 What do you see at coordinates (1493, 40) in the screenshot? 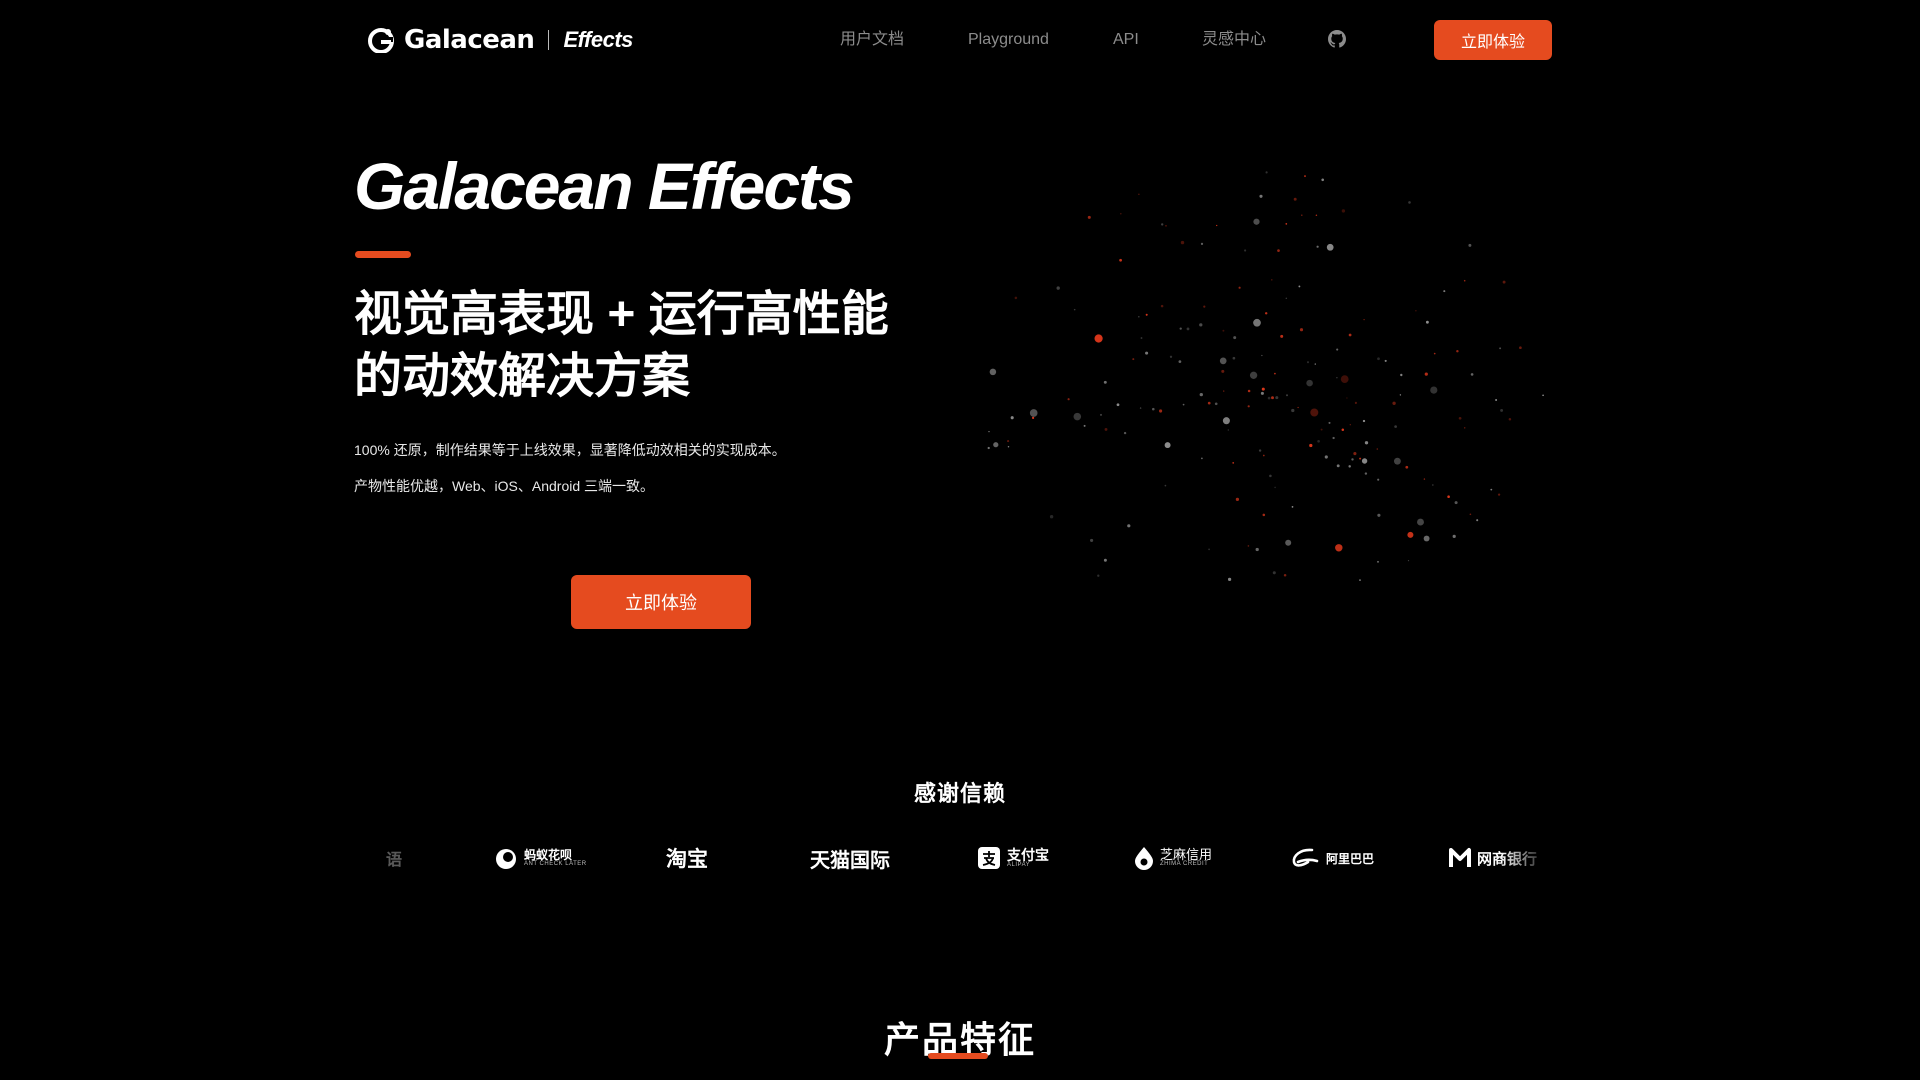
I see `header-try-button: 立即体验` at bounding box center [1493, 40].